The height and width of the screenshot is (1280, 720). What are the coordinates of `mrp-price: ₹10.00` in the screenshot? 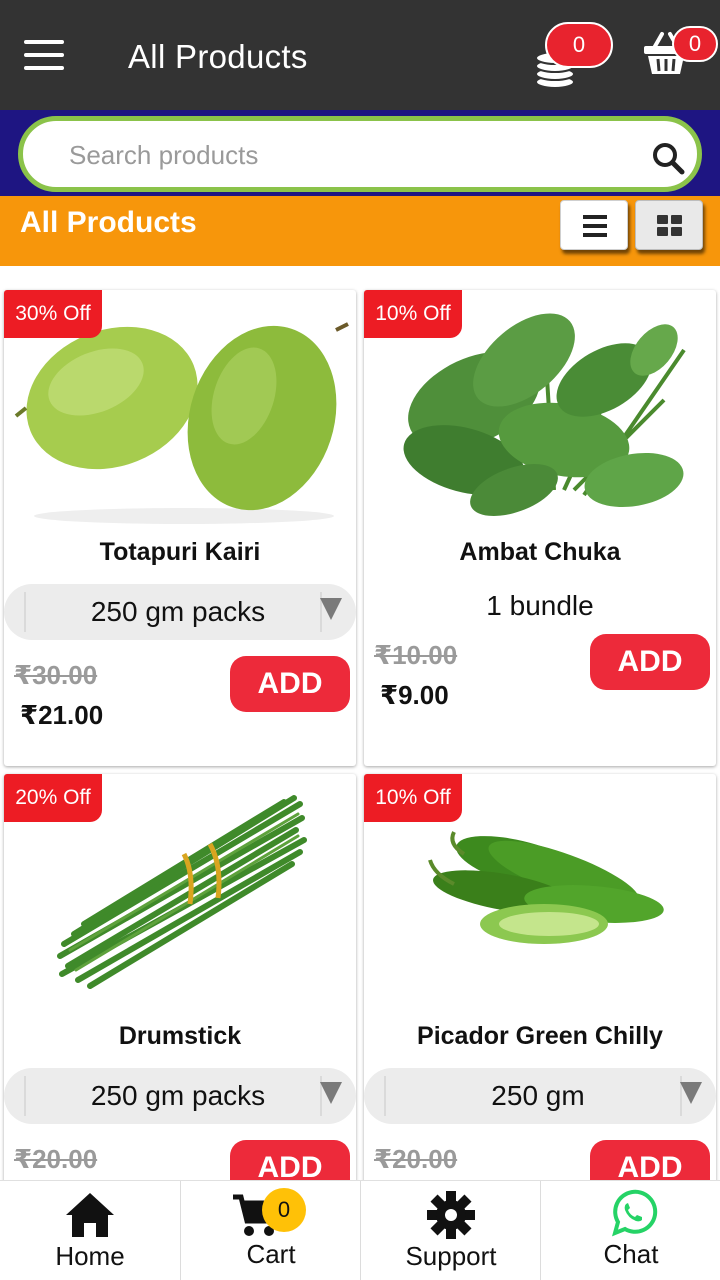 It's located at (416, 655).